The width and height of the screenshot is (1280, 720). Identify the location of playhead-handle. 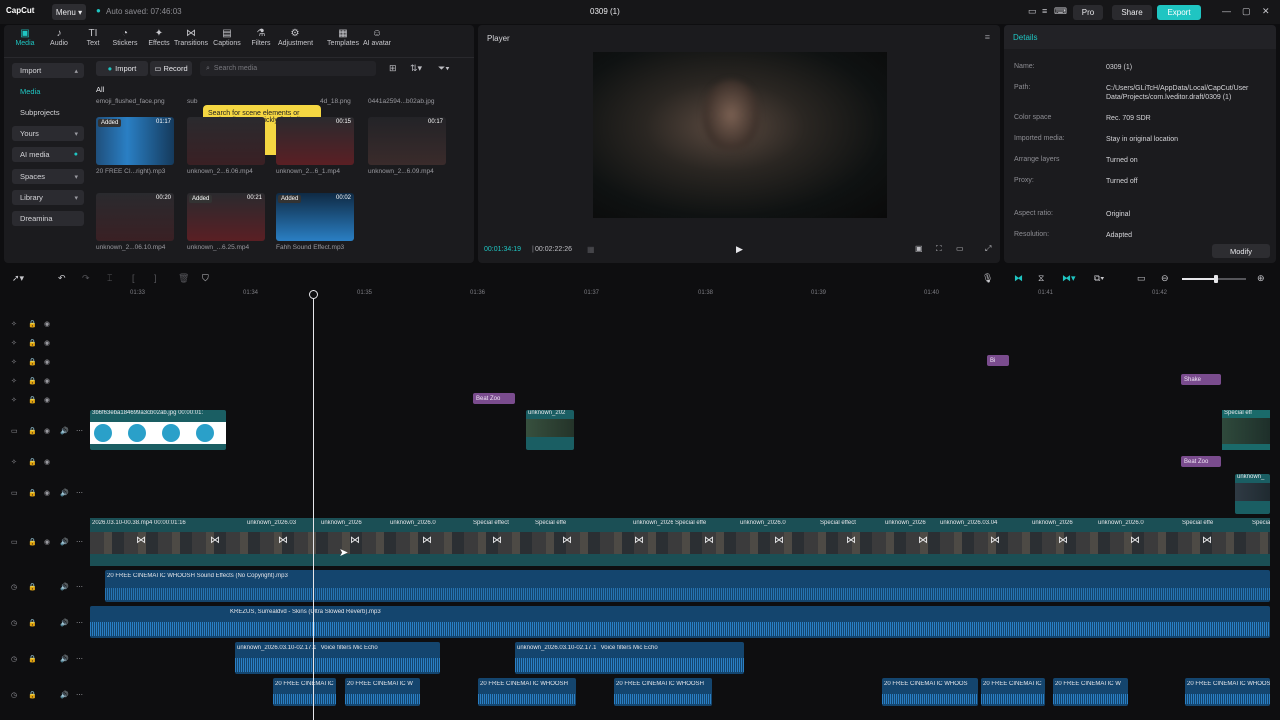
(313, 294).